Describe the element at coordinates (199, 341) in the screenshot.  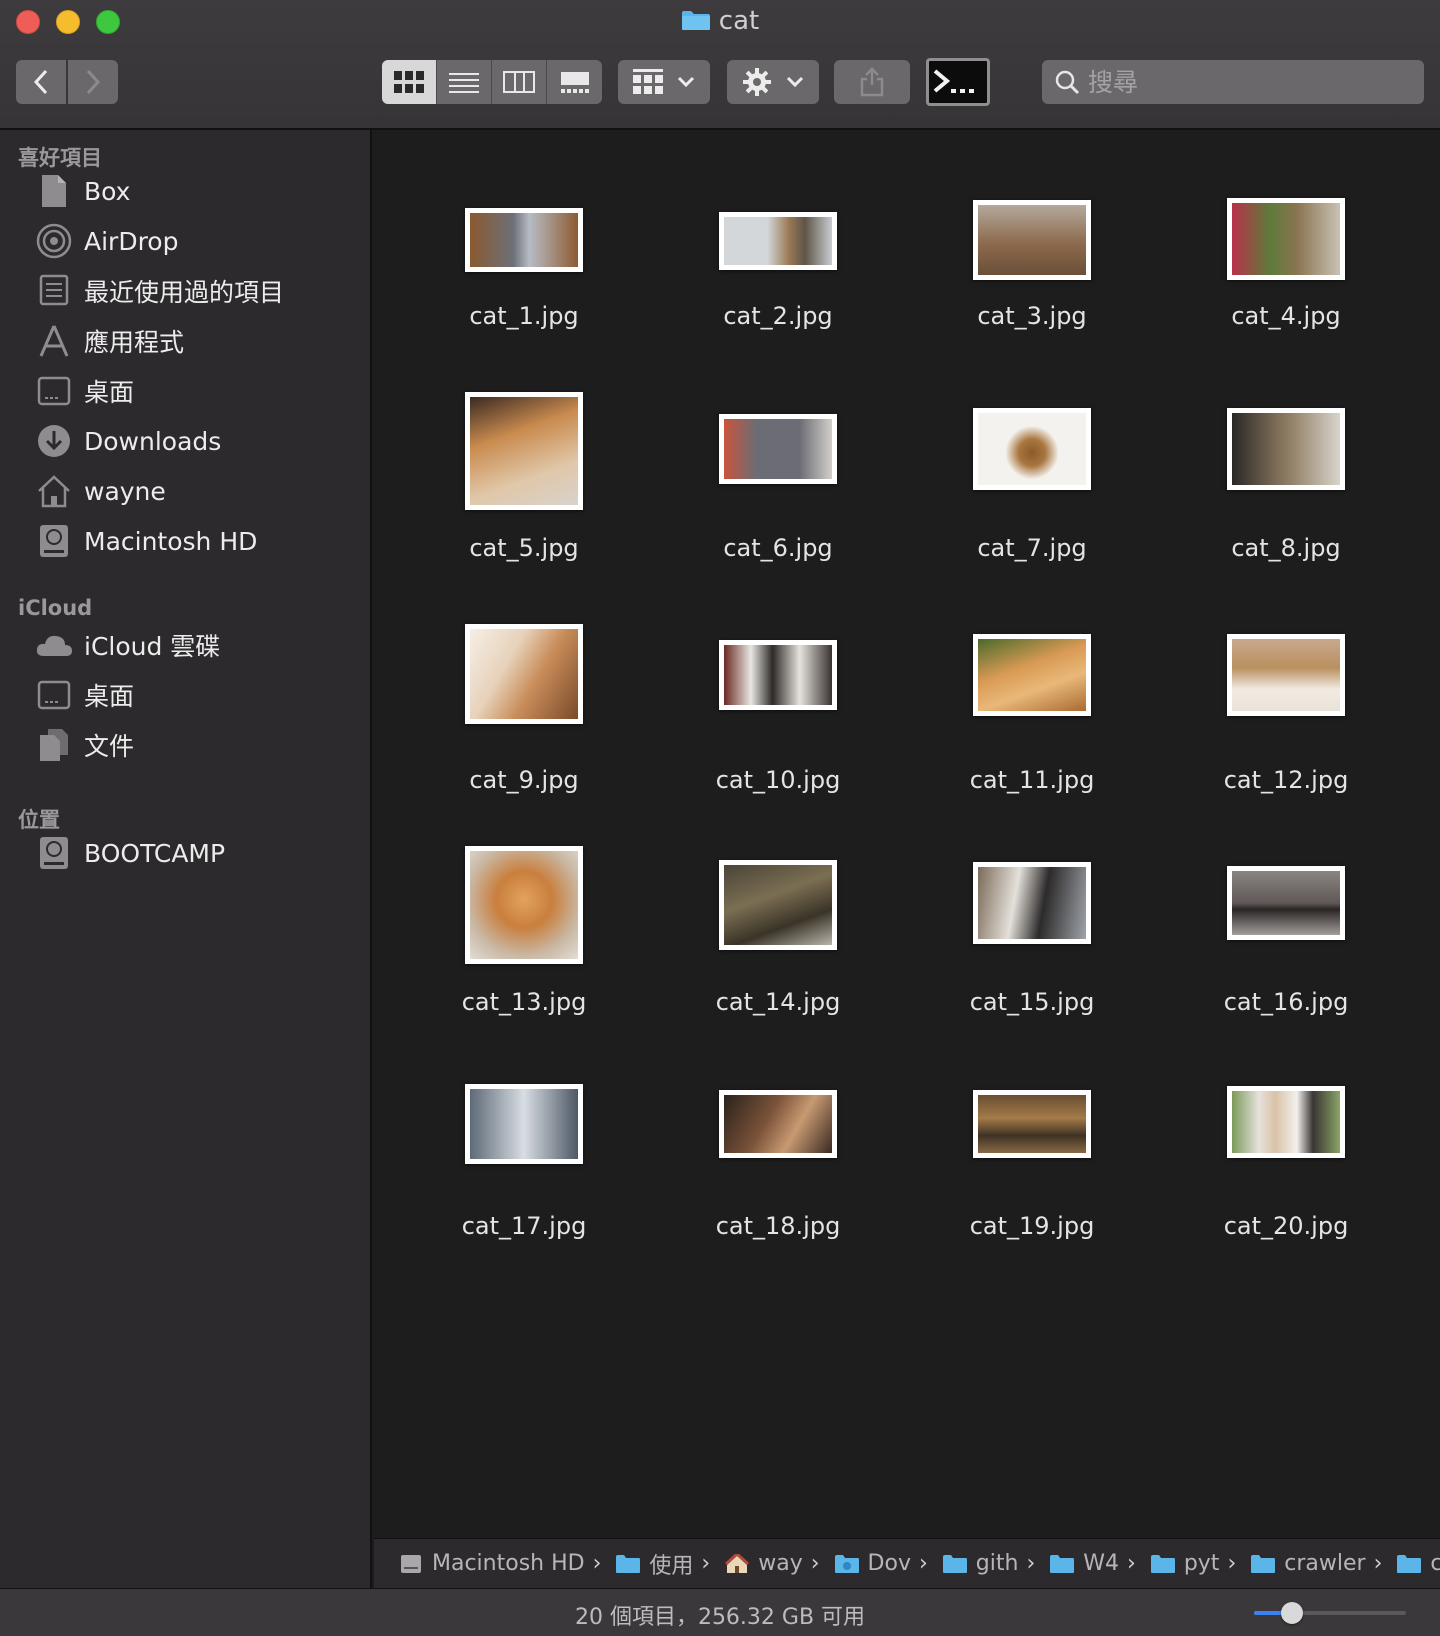
I see `sidebar-item-applications: 應用程式` at that location.